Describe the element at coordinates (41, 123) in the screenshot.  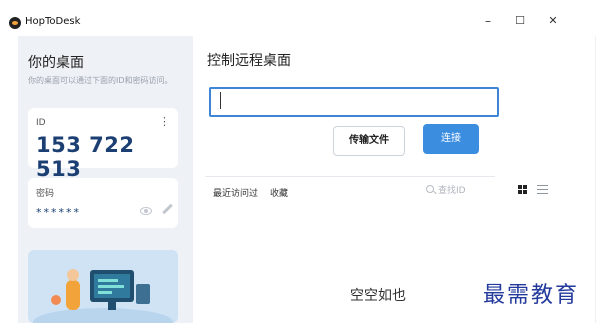
I see `id-label: ID` at that location.